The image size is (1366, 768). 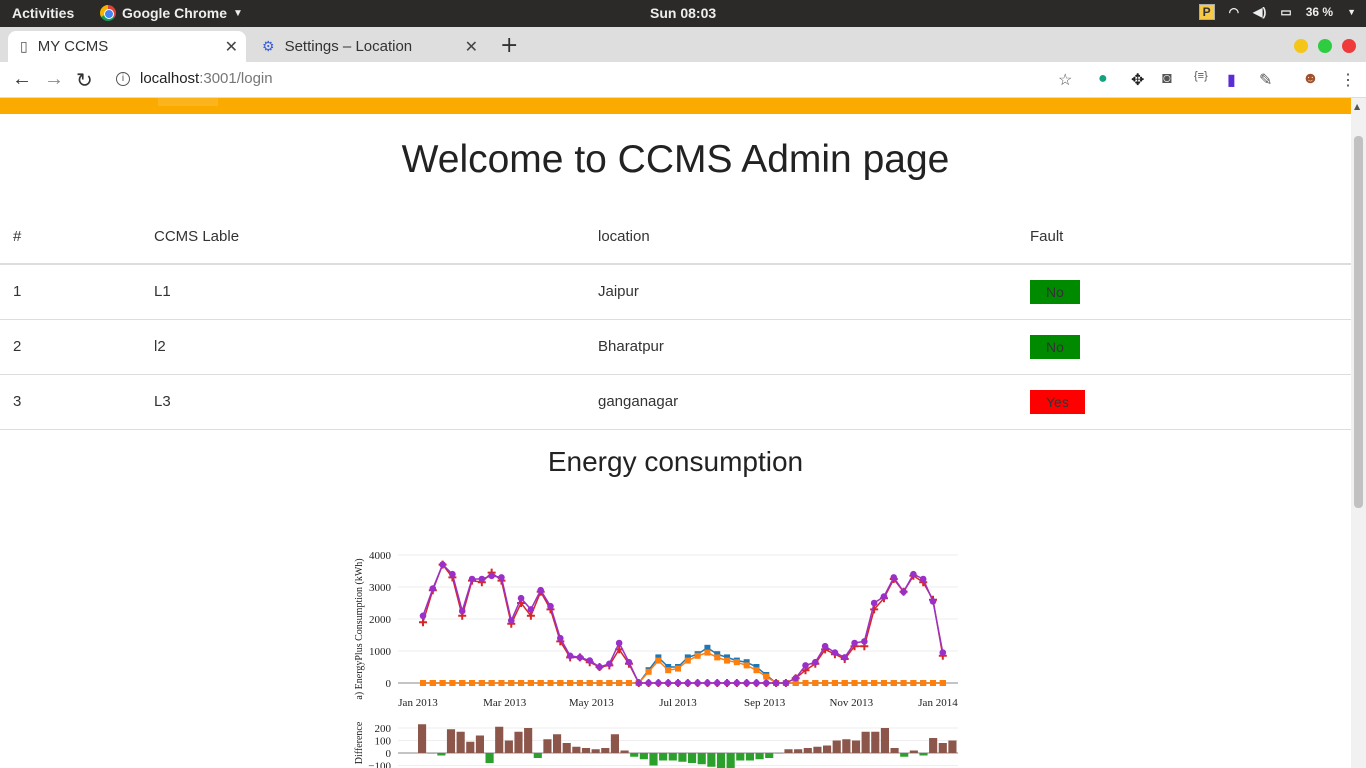 What do you see at coordinates (675, 159) in the screenshot?
I see `page-title: Welcome to CCMS Admin page` at bounding box center [675, 159].